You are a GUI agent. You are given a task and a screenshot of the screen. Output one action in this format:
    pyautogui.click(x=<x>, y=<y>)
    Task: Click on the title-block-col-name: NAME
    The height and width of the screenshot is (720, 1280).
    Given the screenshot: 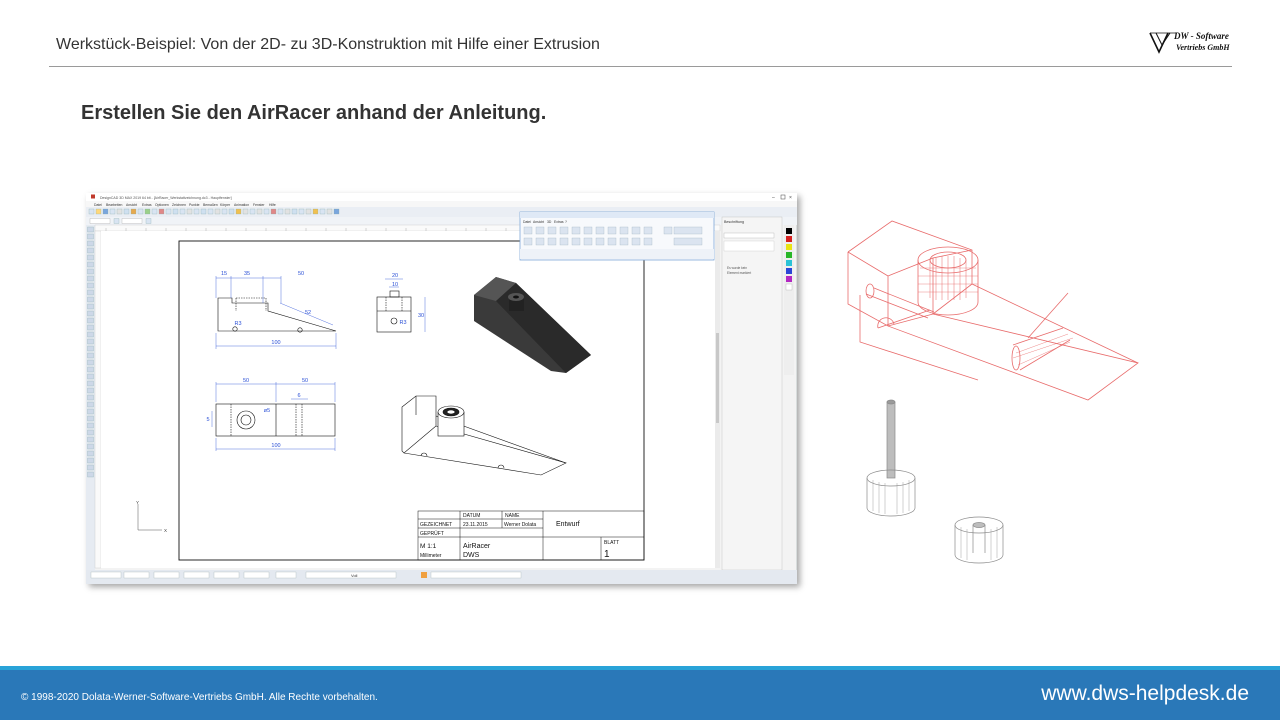 What is the action you would take?
    pyautogui.click(x=512, y=516)
    